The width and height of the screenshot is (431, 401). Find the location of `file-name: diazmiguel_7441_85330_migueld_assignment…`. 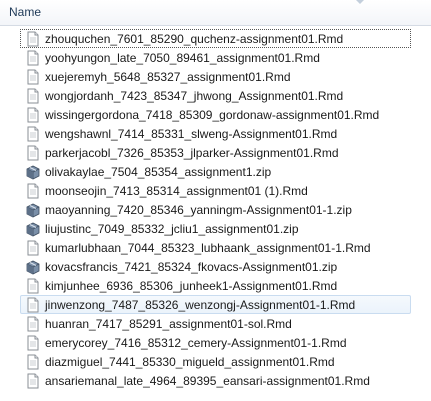

file-name: diazmiguel_7441_85330_migueld_assignment… is located at coordinates (190, 362).